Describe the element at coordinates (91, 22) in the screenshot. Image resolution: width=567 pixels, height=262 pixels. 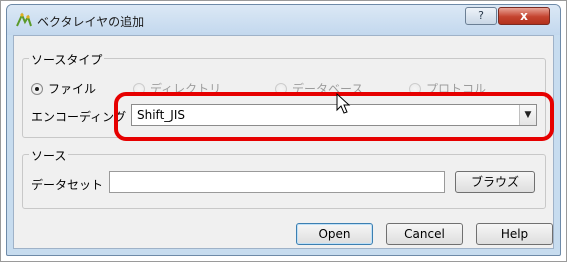
I see `window-title: ベクタレイヤの追加` at that location.